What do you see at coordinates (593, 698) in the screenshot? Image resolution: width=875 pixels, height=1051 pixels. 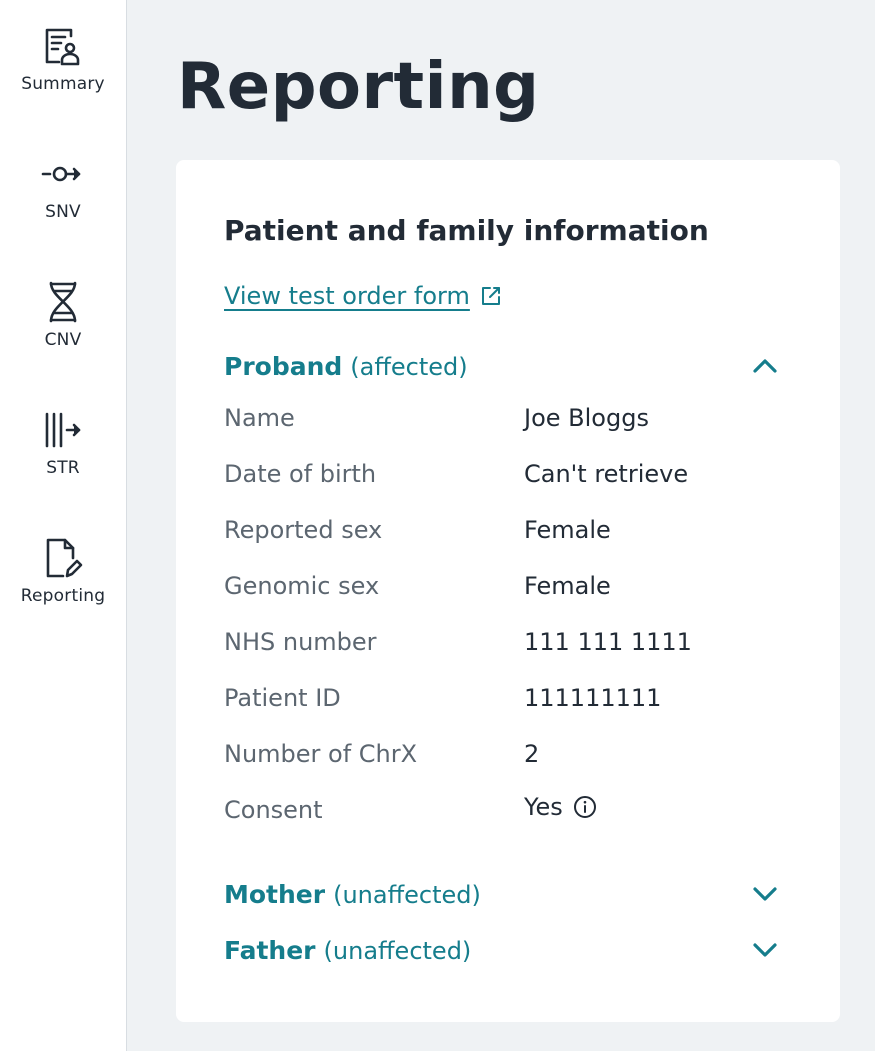 I see `field-value: 111111111` at bounding box center [593, 698].